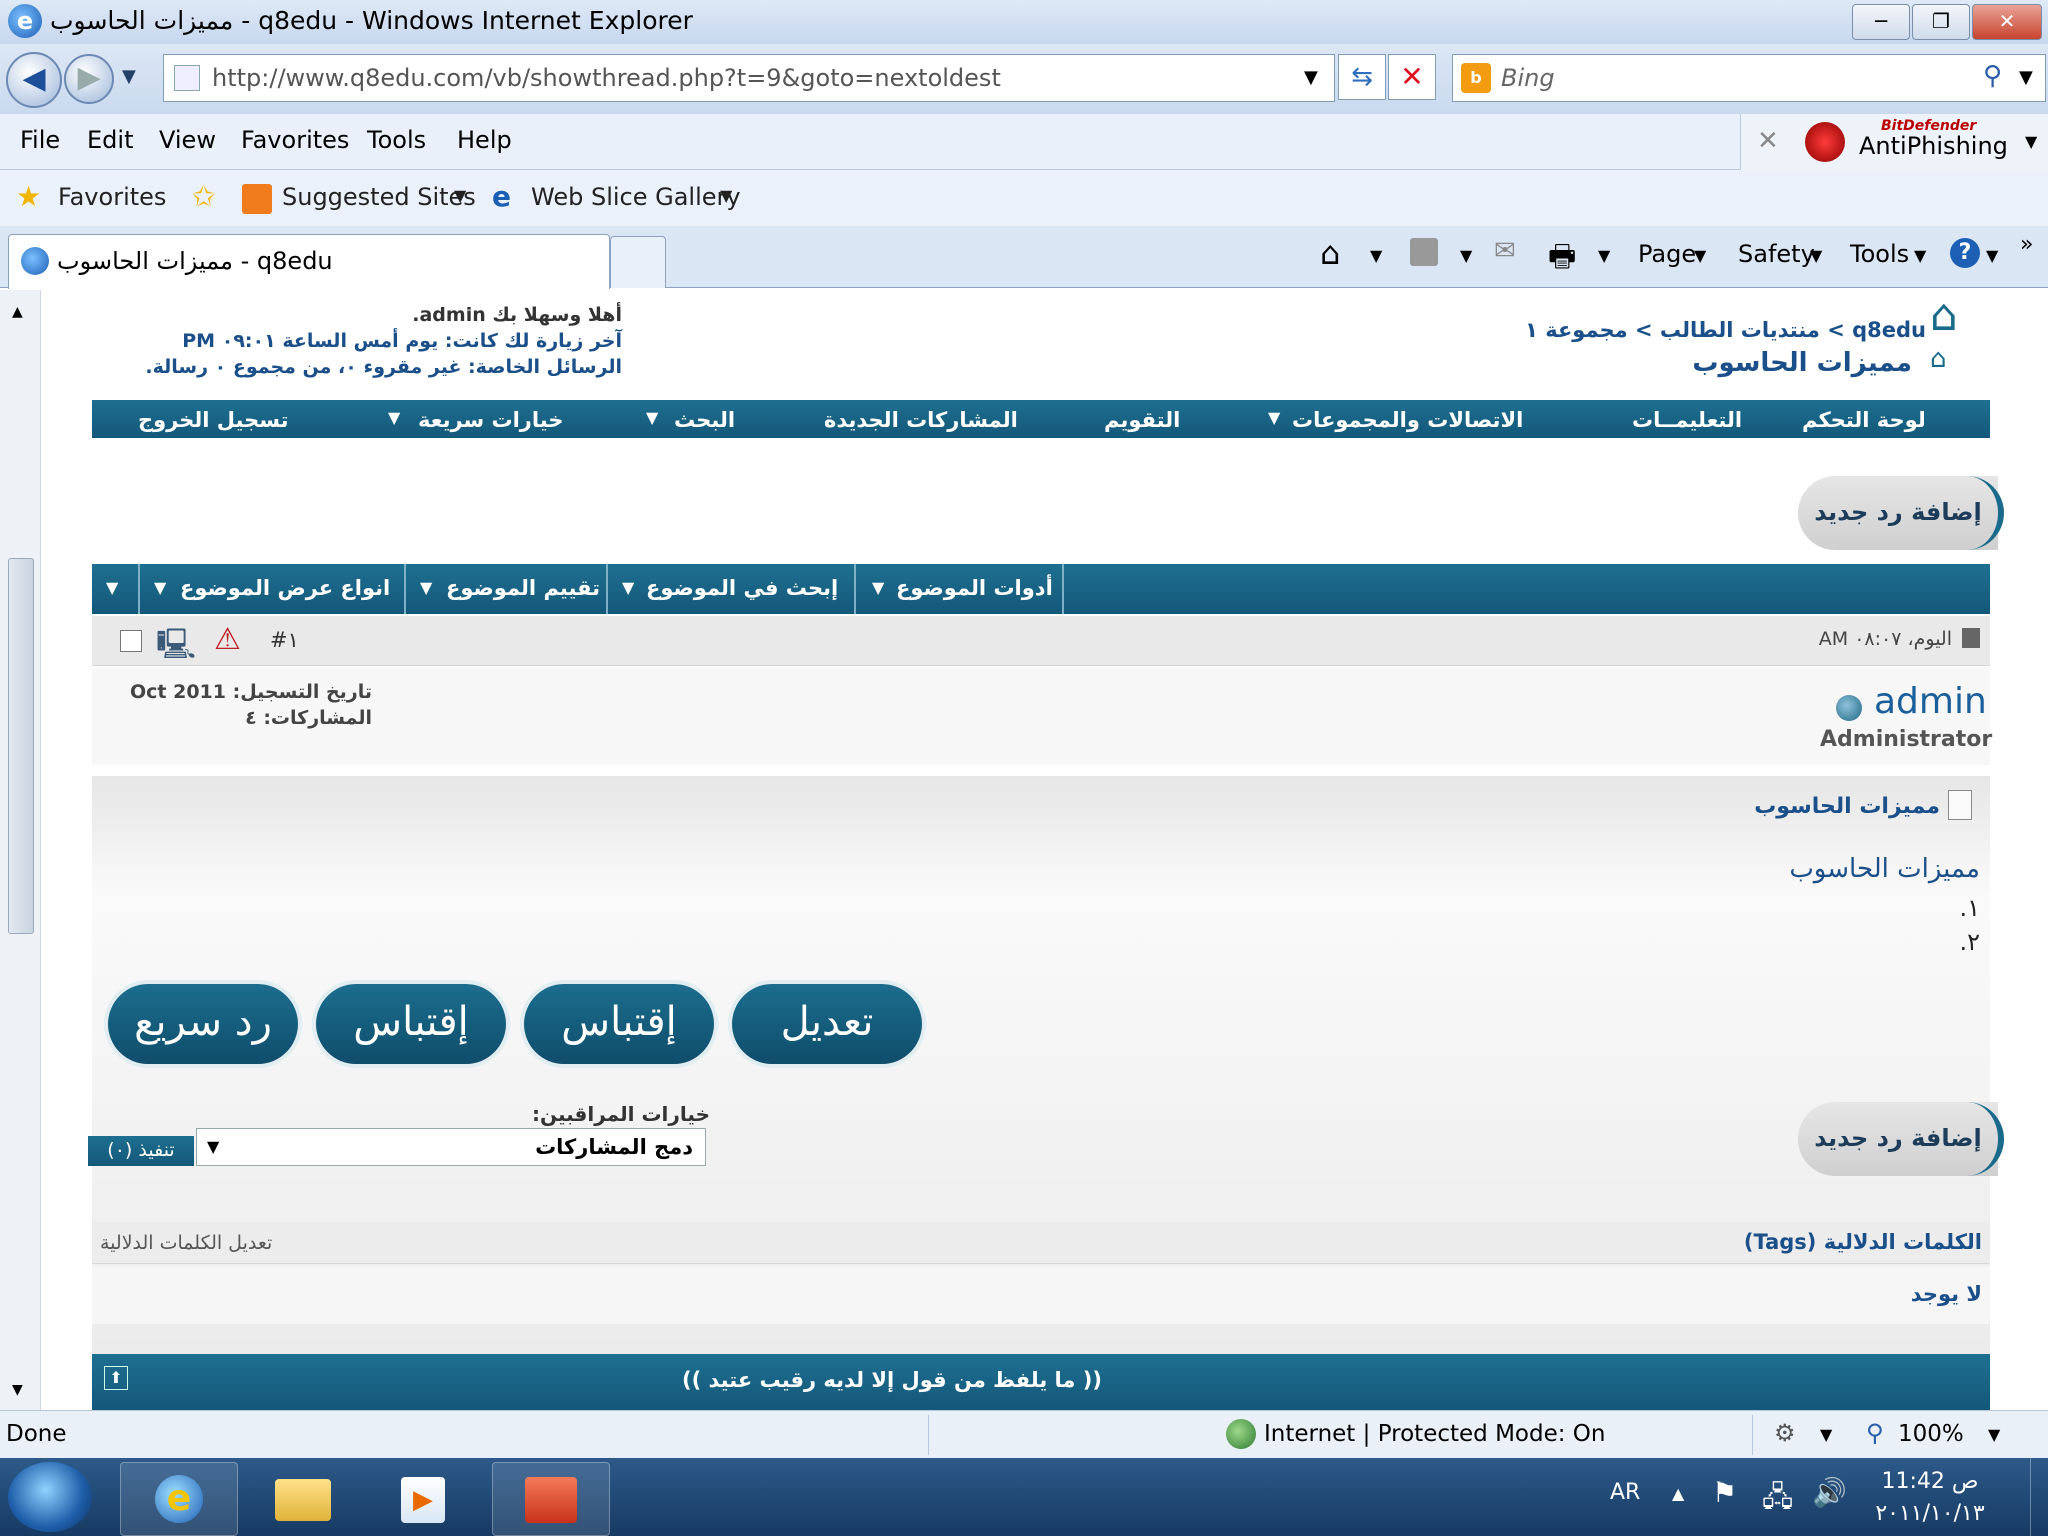 Image resolution: width=2048 pixels, height=1536 pixels. I want to click on tools-menu: Tools, so click(1879, 254).